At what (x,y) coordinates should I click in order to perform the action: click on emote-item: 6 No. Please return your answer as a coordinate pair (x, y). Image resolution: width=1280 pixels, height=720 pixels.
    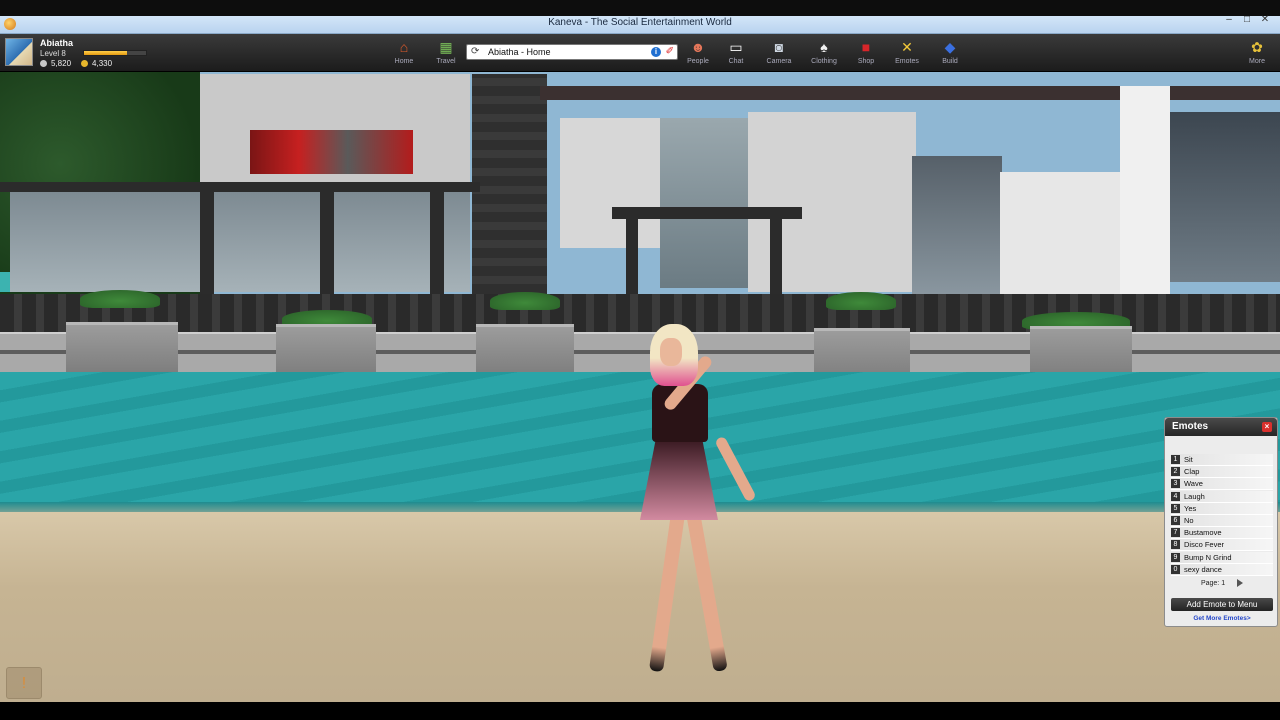
    Looking at the image, I should click on (1222, 520).